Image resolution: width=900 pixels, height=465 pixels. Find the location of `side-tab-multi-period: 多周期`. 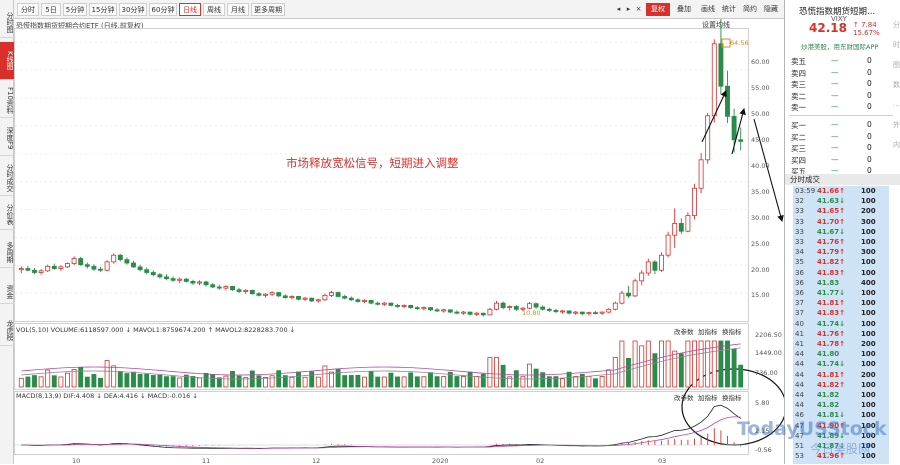

side-tab-multi-period: 多周期 is located at coordinates (7, 253).